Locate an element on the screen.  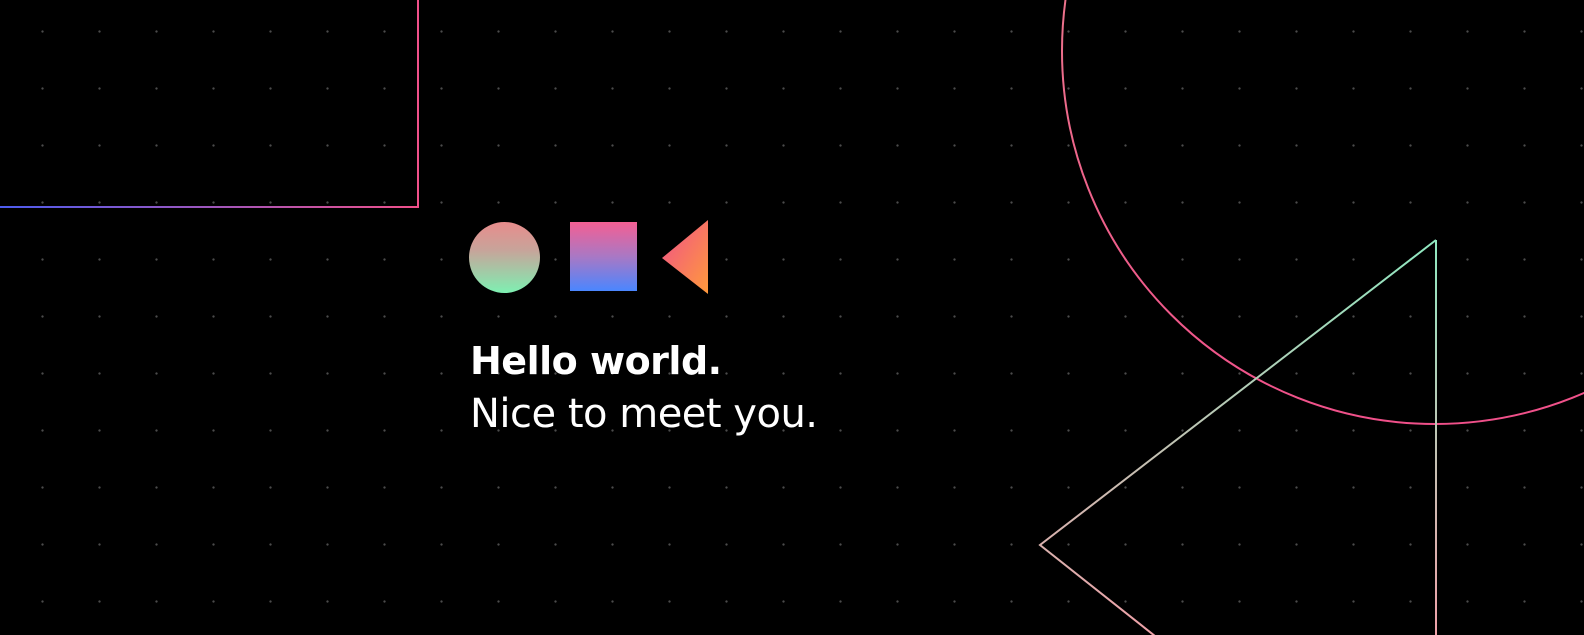
square-icon is located at coordinates (603, 256).